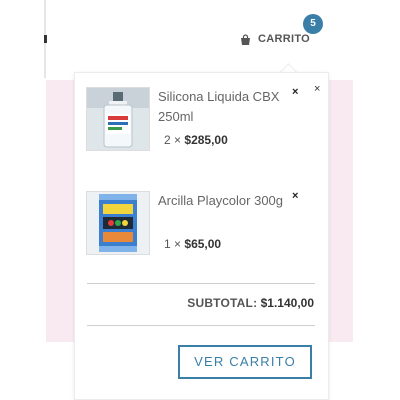 The width and height of the screenshot is (400, 400). I want to click on view-cart-button: VER CARRITO, so click(245, 362).